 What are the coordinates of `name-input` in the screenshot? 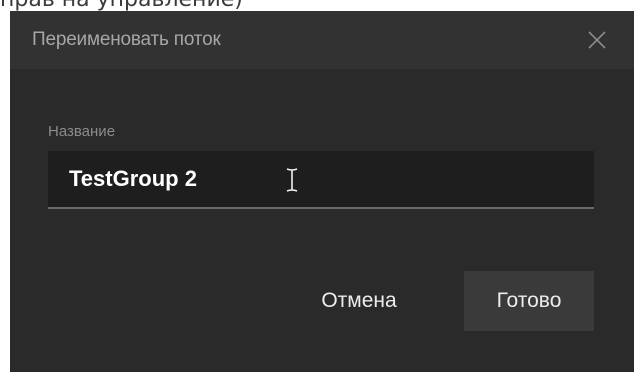 It's located at (321, 179).